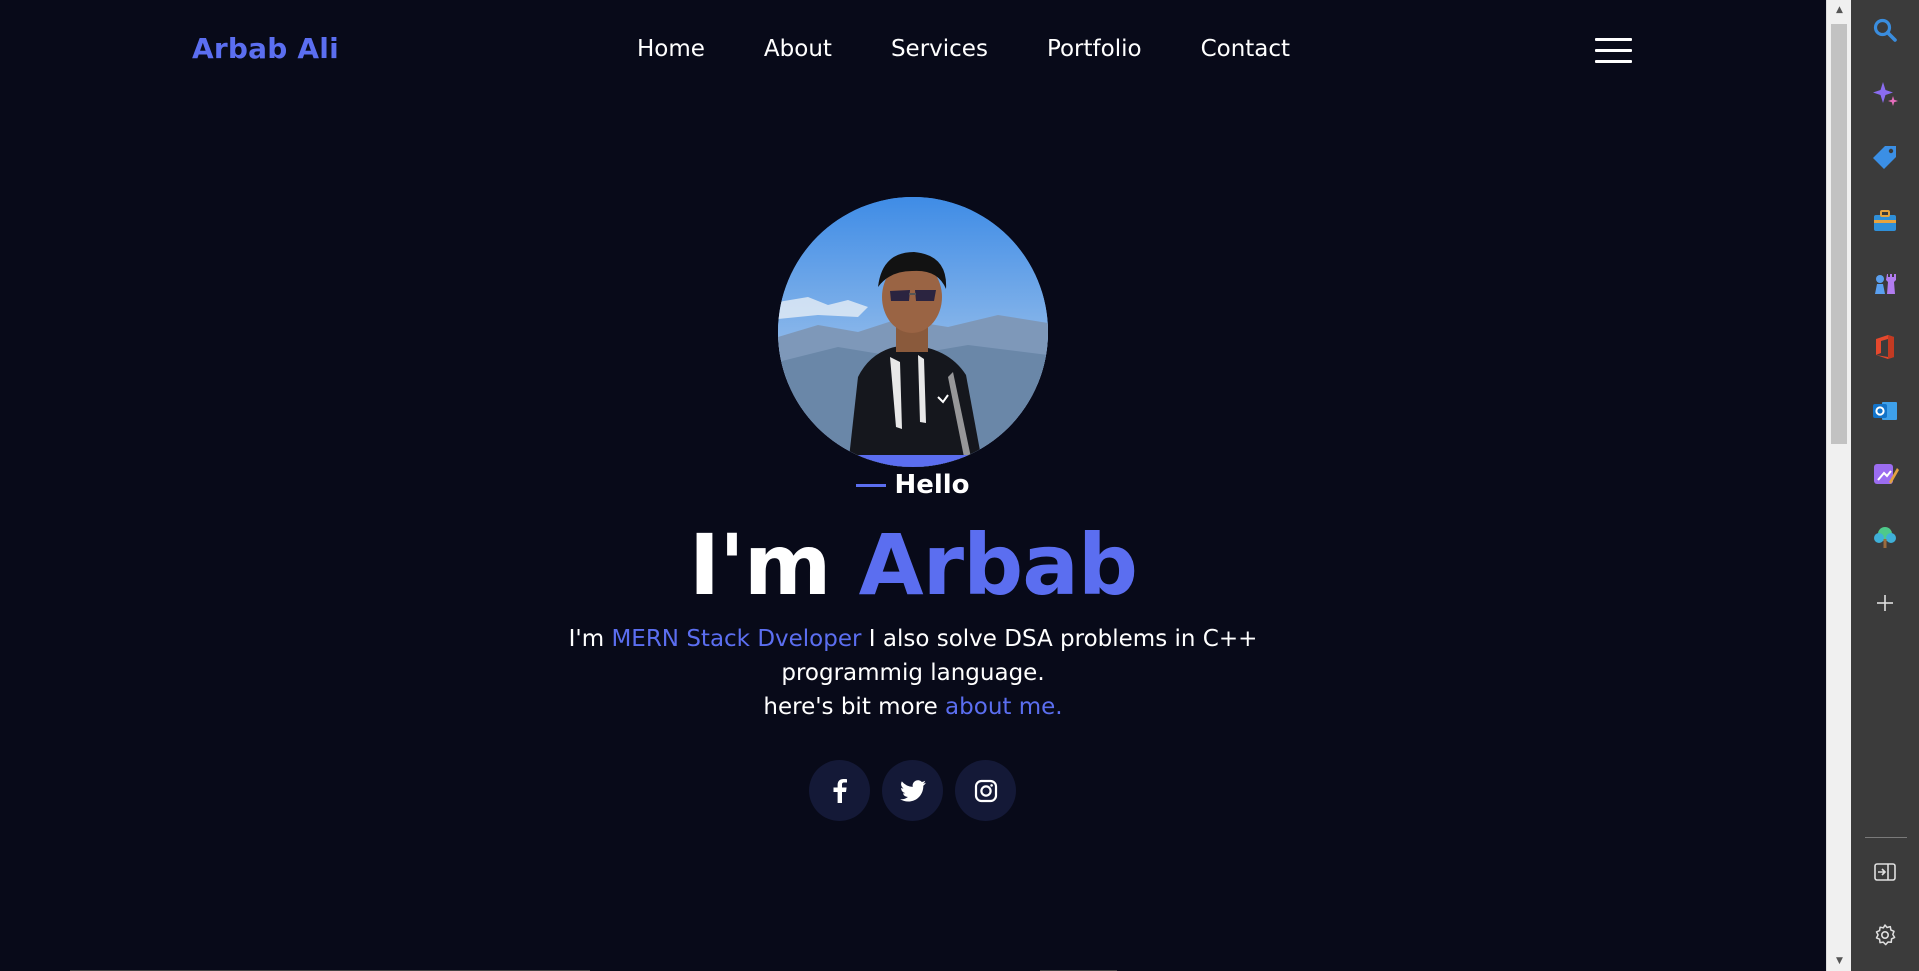 The width and height of the screenshot is (1919, 971). What do you see at coordinates (1886, 837) in the screenshot?
I see `side-panel-divider` at bounding box center [1886, 837].